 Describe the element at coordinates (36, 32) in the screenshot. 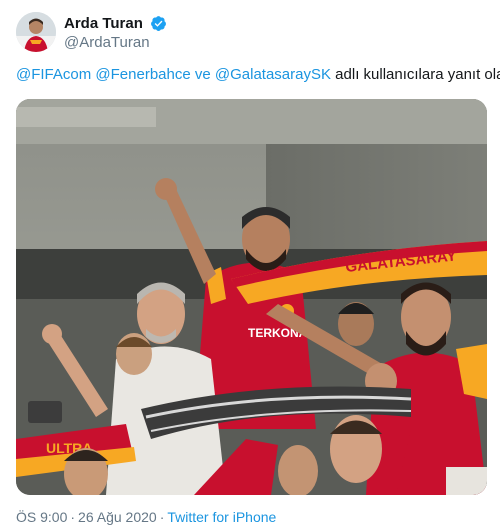

I see `avatar` at that location.